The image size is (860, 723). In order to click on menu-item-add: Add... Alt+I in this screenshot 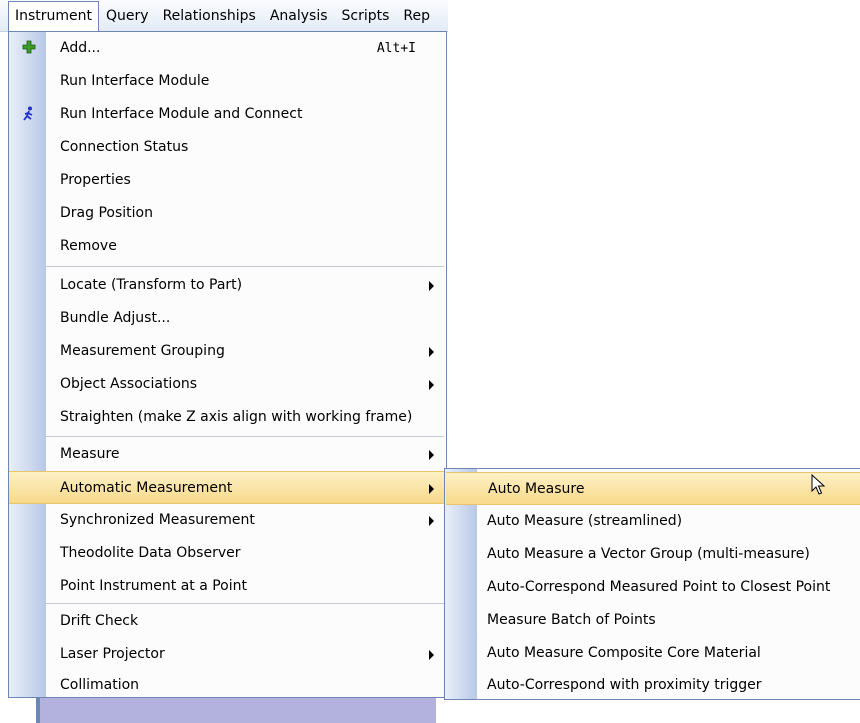, I will do `click(227, 48)`.